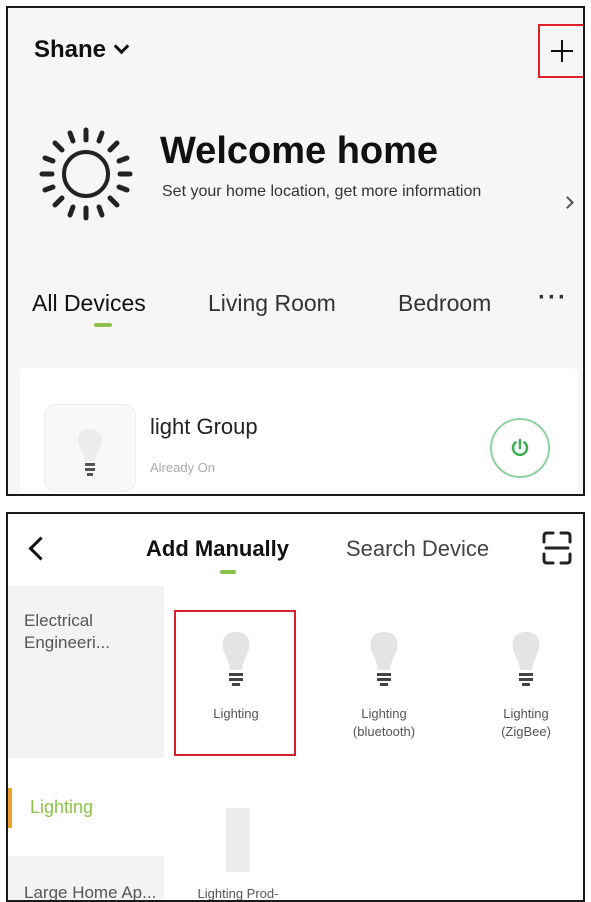 This screenshot has height=902, width=591. What do you see at coordinates (417, 549) in the screenshot?
I see `tab-search-device: Search Device` at bounding box center [417, 549].